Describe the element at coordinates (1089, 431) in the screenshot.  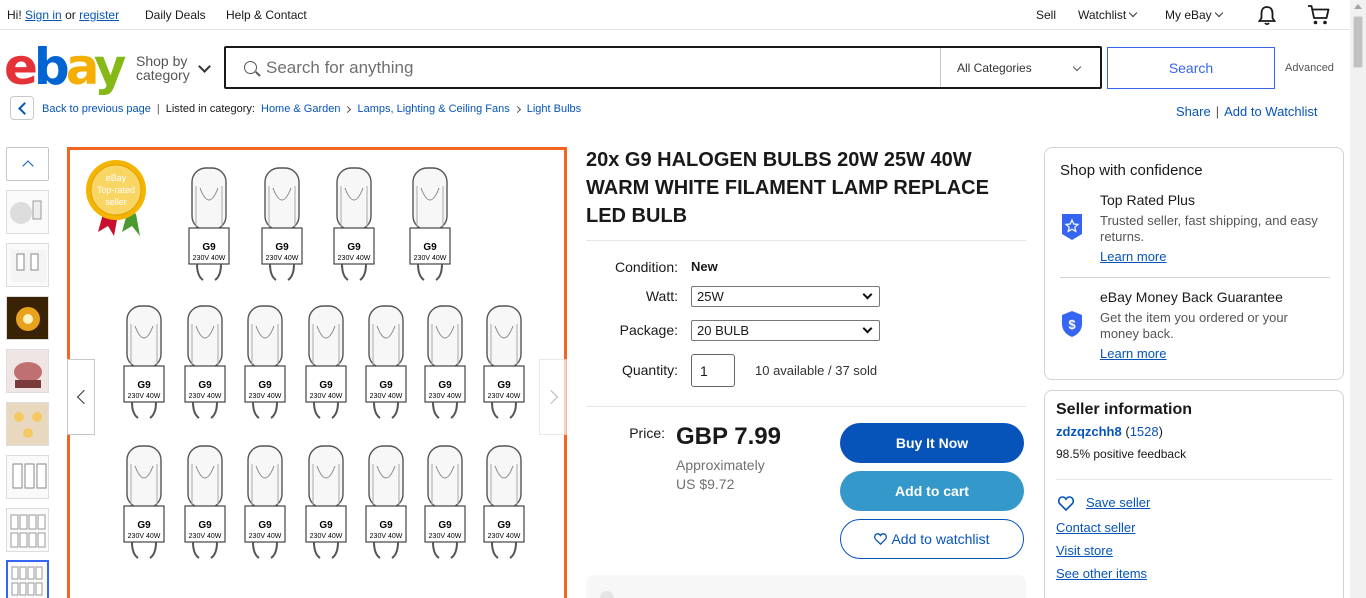
I see `seller-name-link: zdzqzchh8` at that location.